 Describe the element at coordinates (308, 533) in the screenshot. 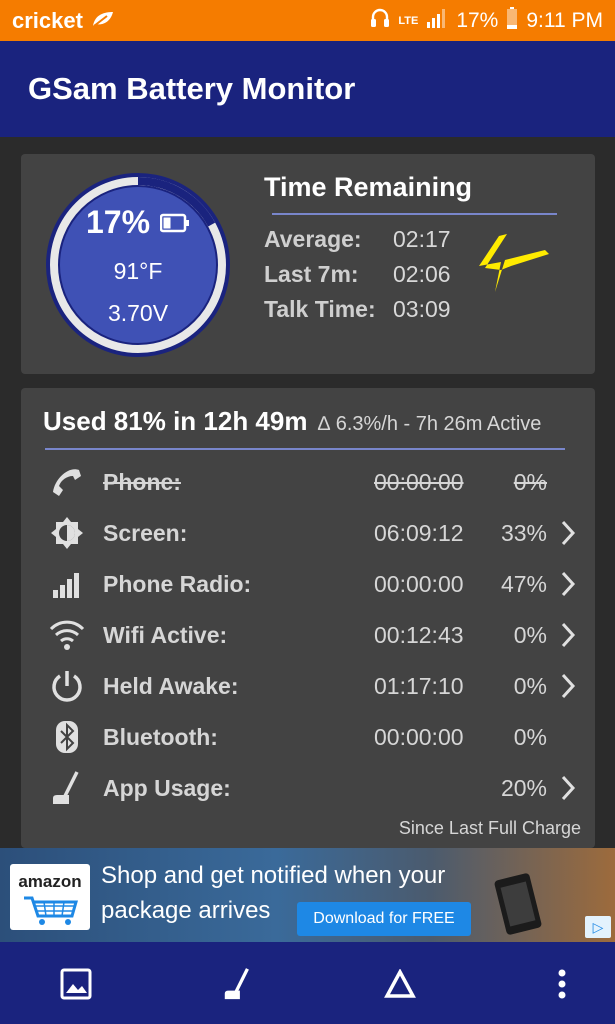

I see `usage-row-screen: Screen: 06:09:12 33%` at that location.